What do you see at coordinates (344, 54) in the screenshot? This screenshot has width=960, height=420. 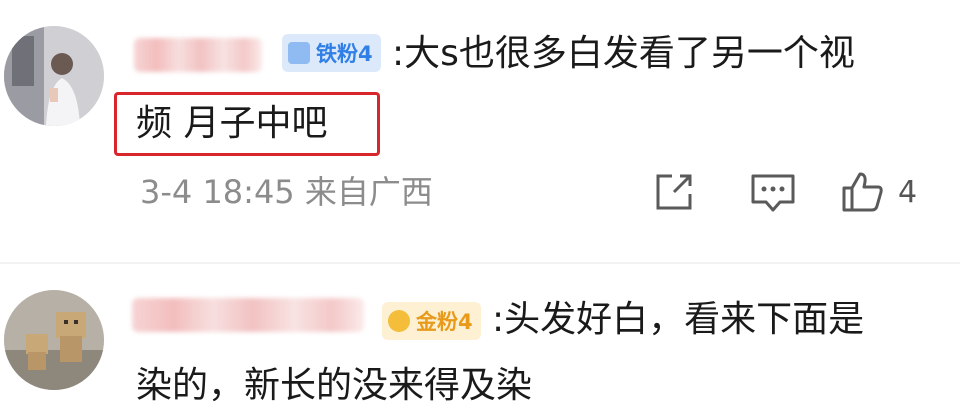 I see `badge-label: 铁粉4` at bounding box center [344, 54].